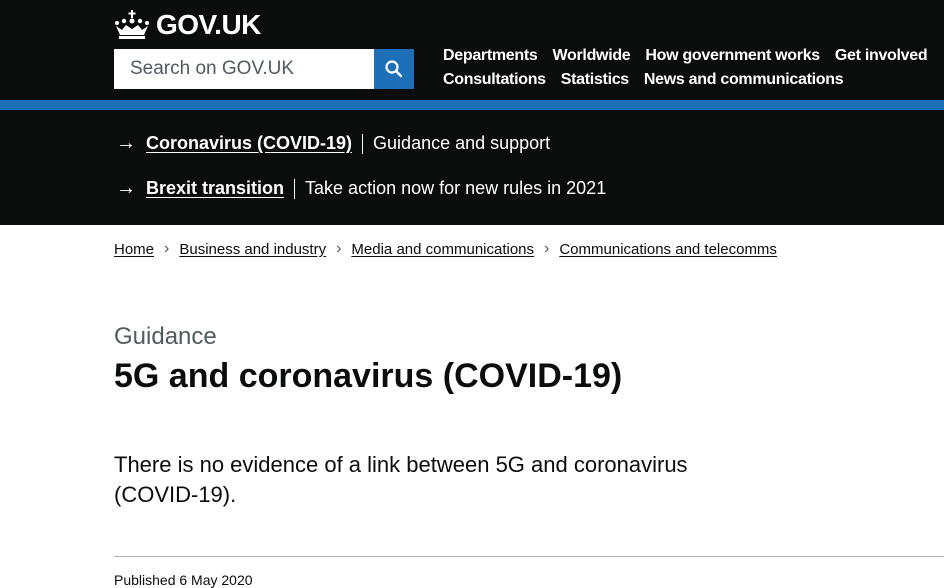  What do you see at coordinates (462, 143) in the screenshot?
I see `banner-description: Guidance and support` at bounding box center [462, 143].